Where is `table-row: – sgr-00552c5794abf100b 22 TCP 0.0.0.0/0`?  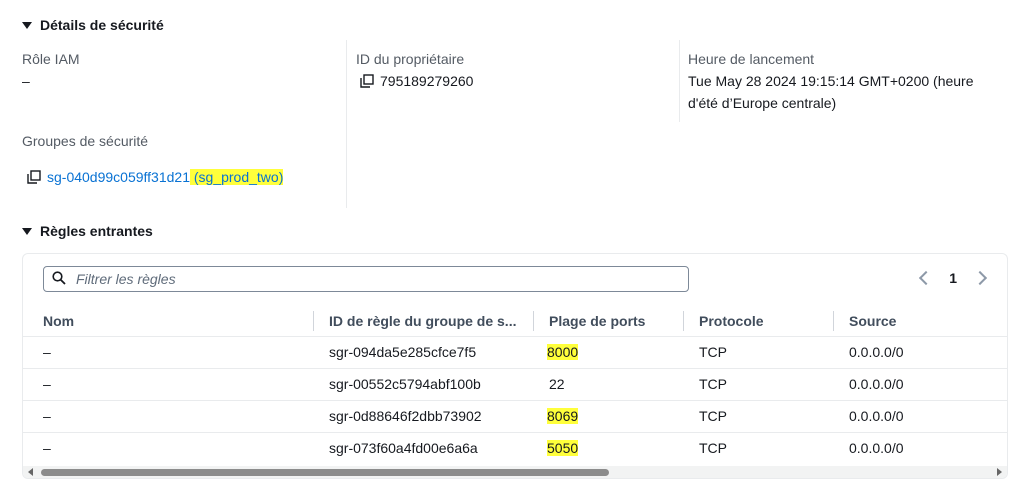 table-row: – sgr-00552c5794abf100b 22 TCP 0.0.0.0/0 is located at coordinates (515, 384).